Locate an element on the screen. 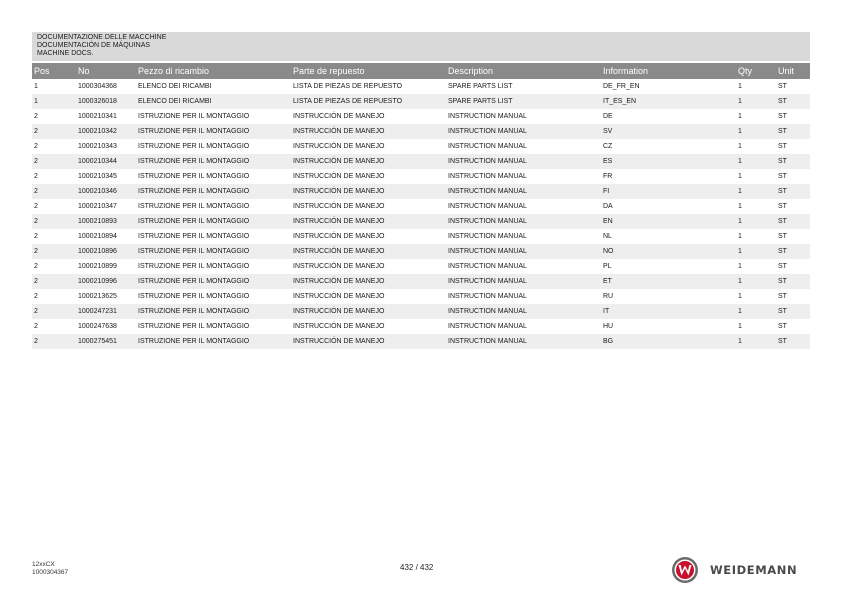 The height and width of the screenshot is (595, 842). cell-no: 1000210343 is located at coordinates (97, 146).